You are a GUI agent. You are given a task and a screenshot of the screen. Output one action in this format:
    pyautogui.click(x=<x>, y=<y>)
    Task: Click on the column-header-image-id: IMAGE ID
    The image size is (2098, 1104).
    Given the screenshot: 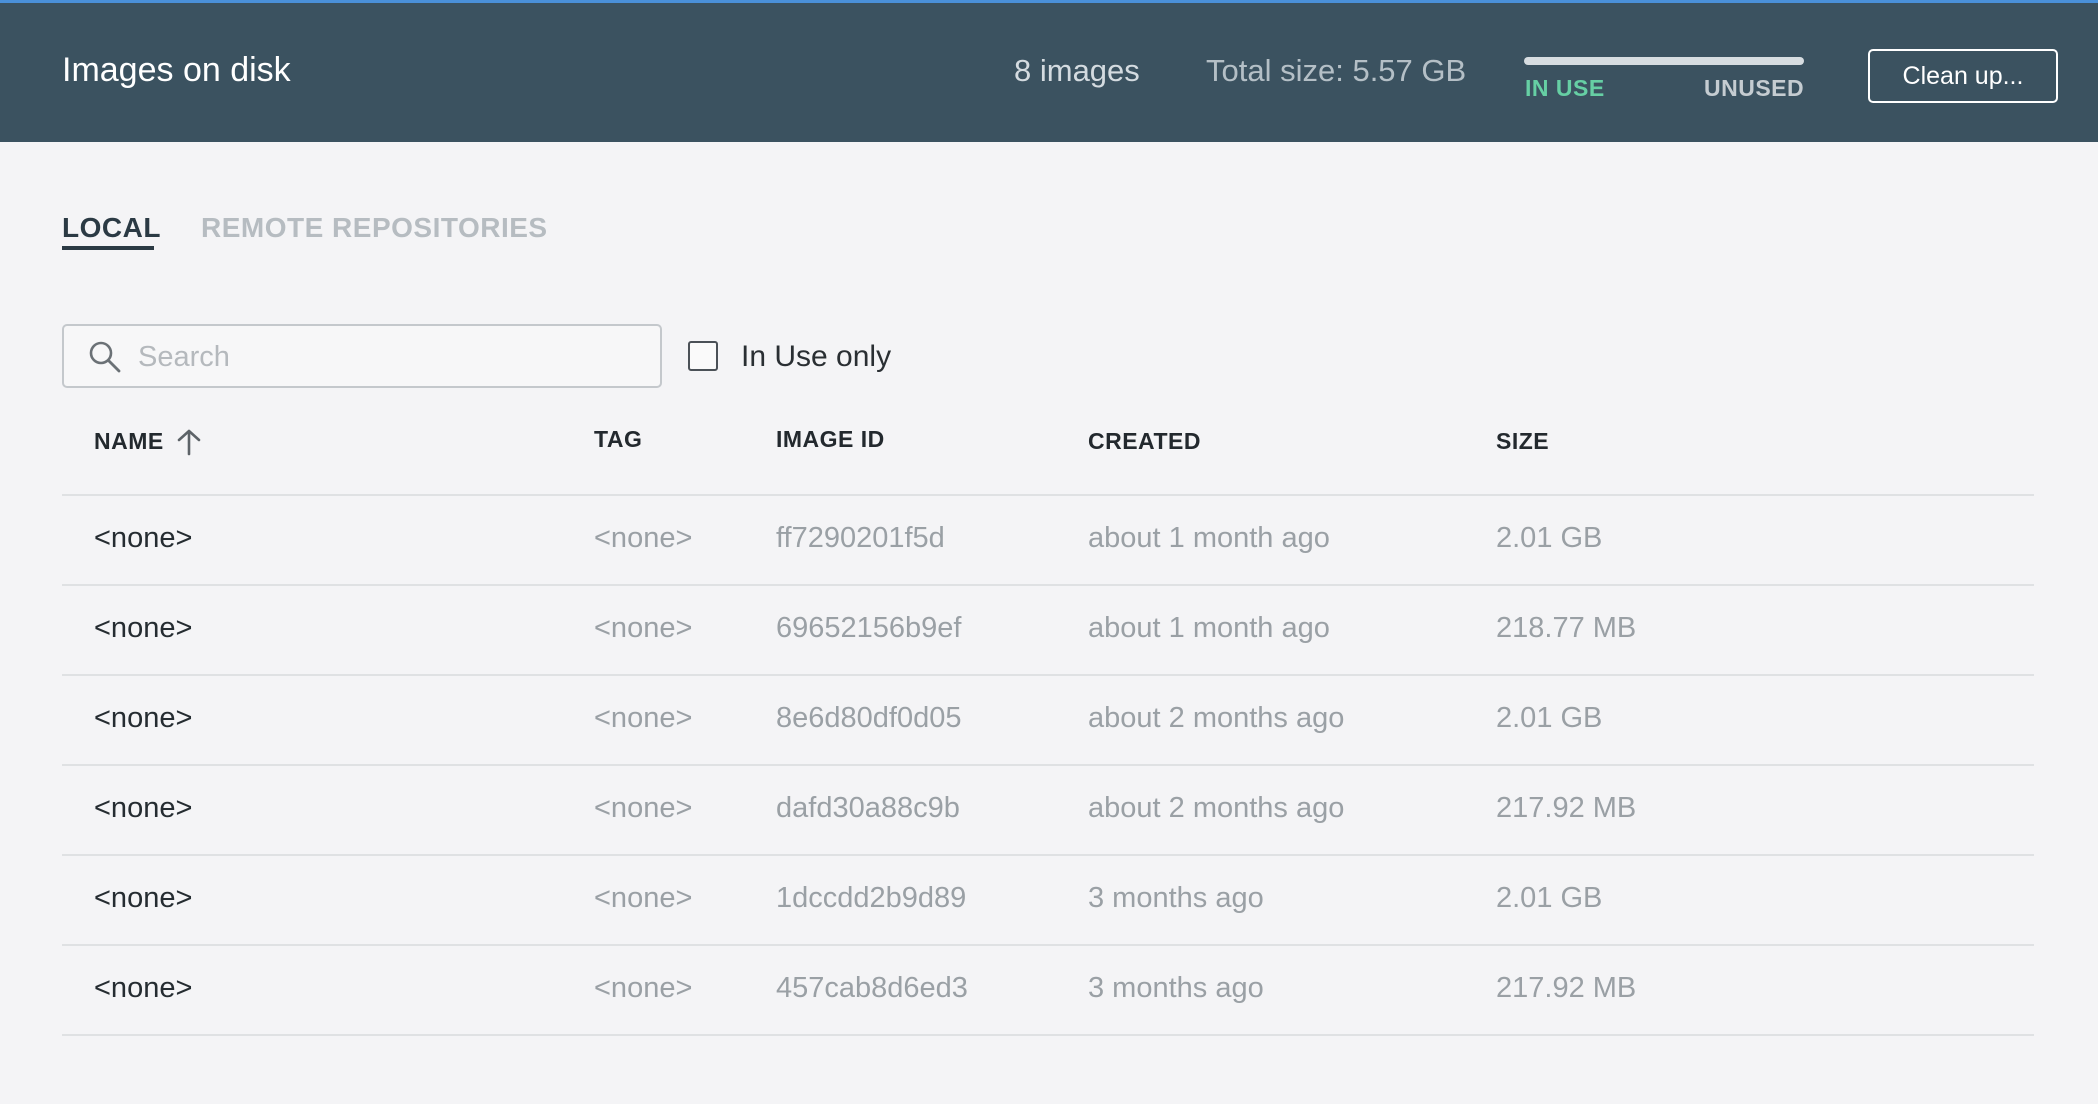 What is the action you would take?
    pyautogui.click(x=830, y=439)
    